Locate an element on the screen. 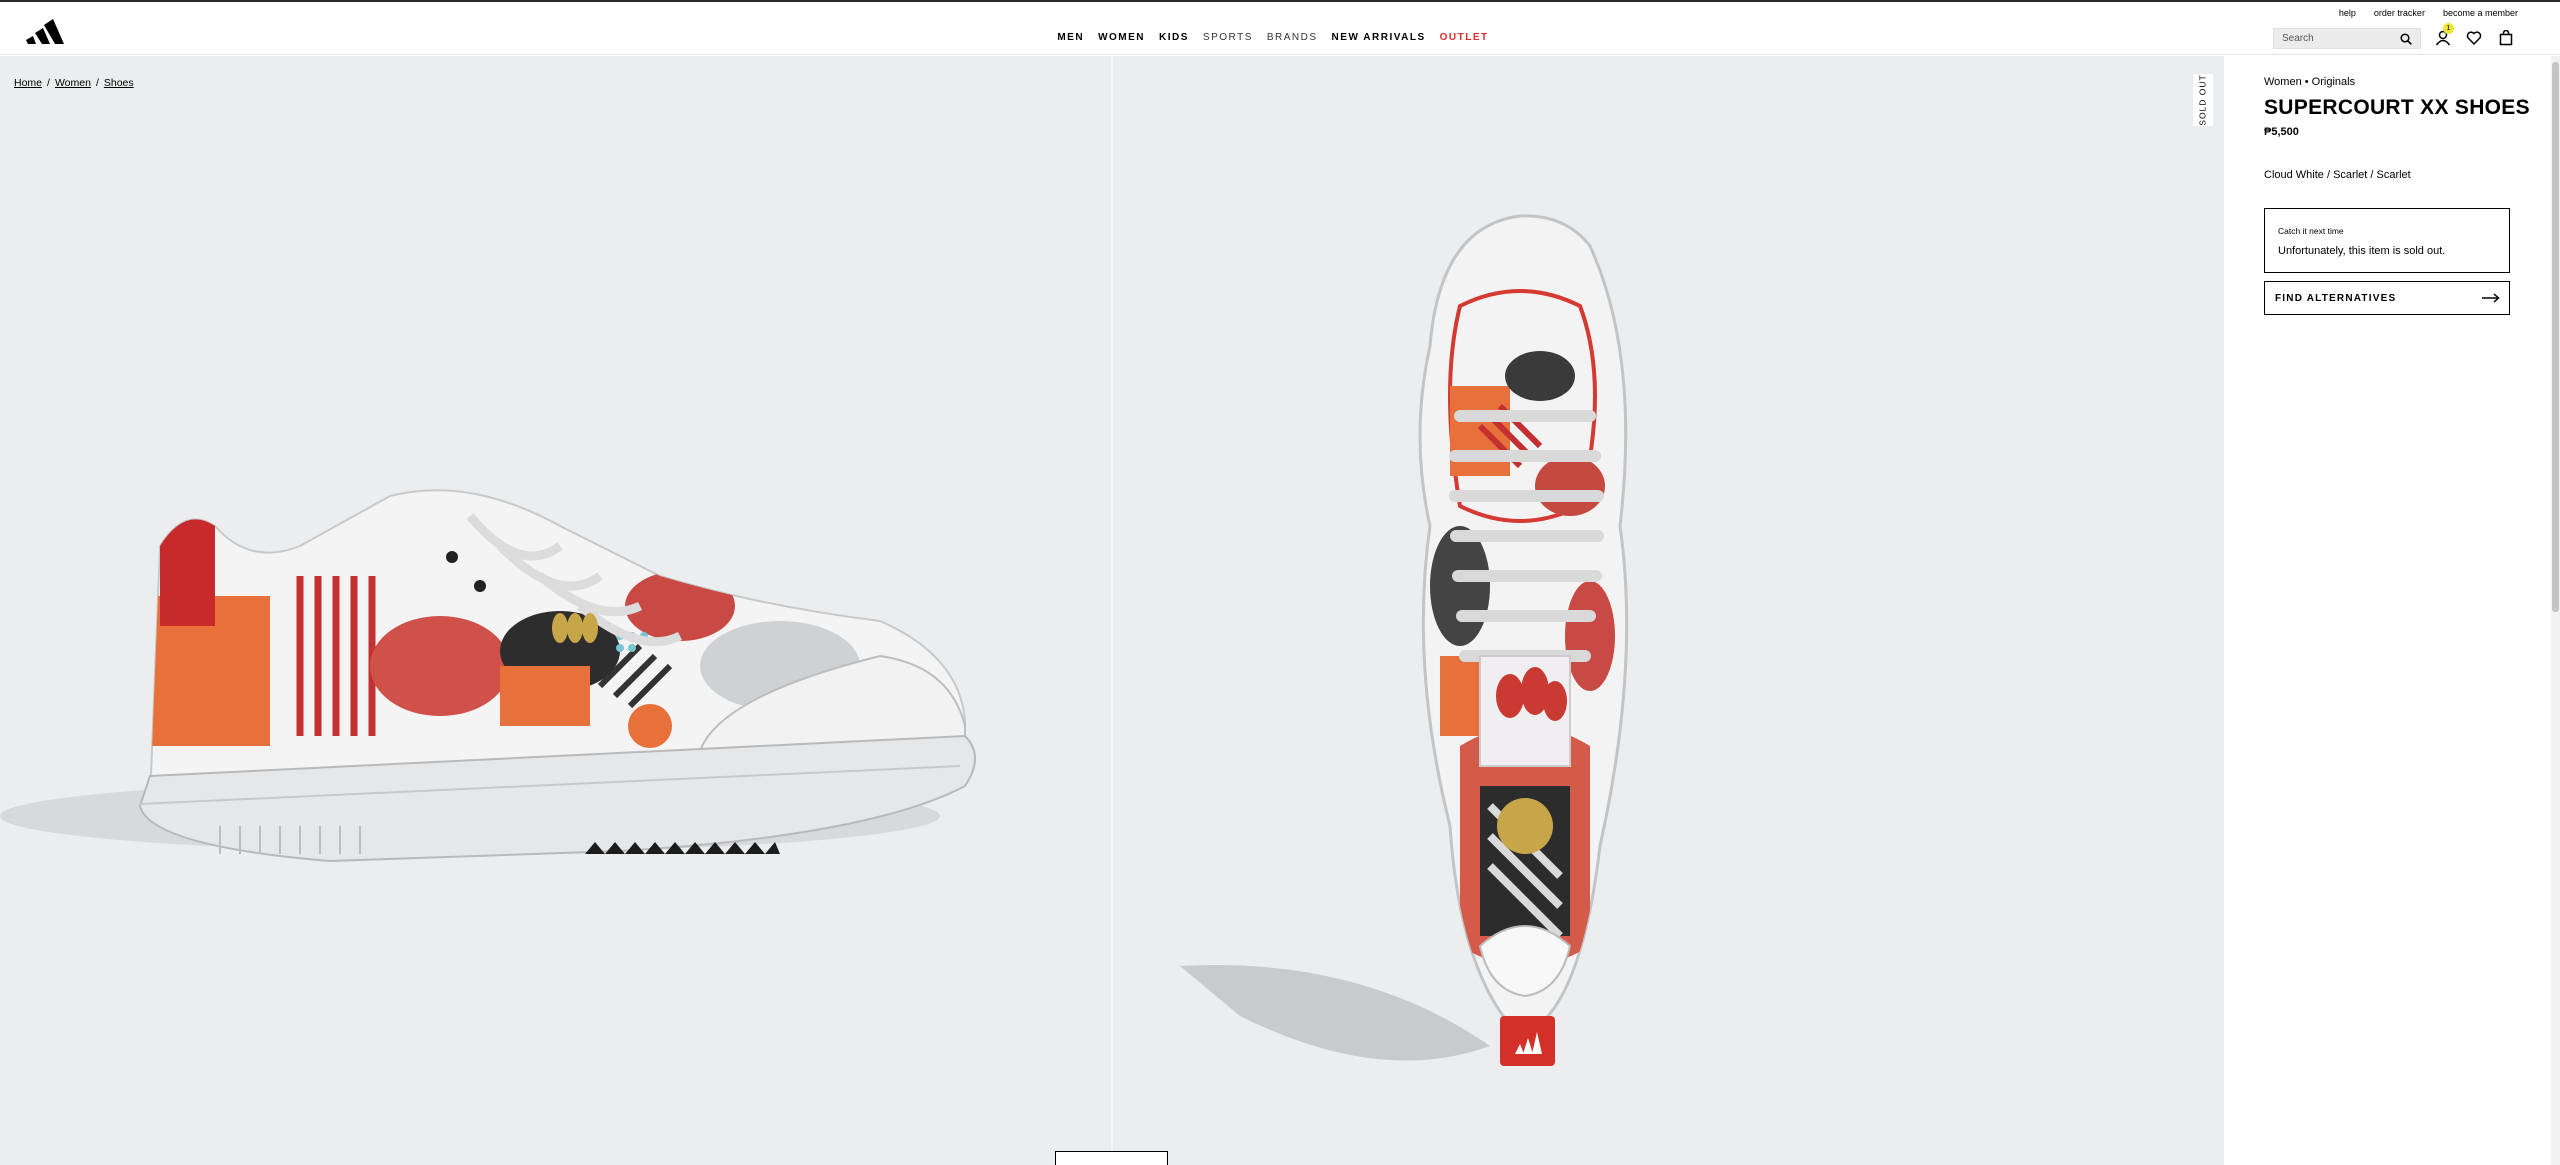 Image resolution: width=2560 pixels, height=1165 pixels. page-scrollbar is located at coordinates (2555, 610).